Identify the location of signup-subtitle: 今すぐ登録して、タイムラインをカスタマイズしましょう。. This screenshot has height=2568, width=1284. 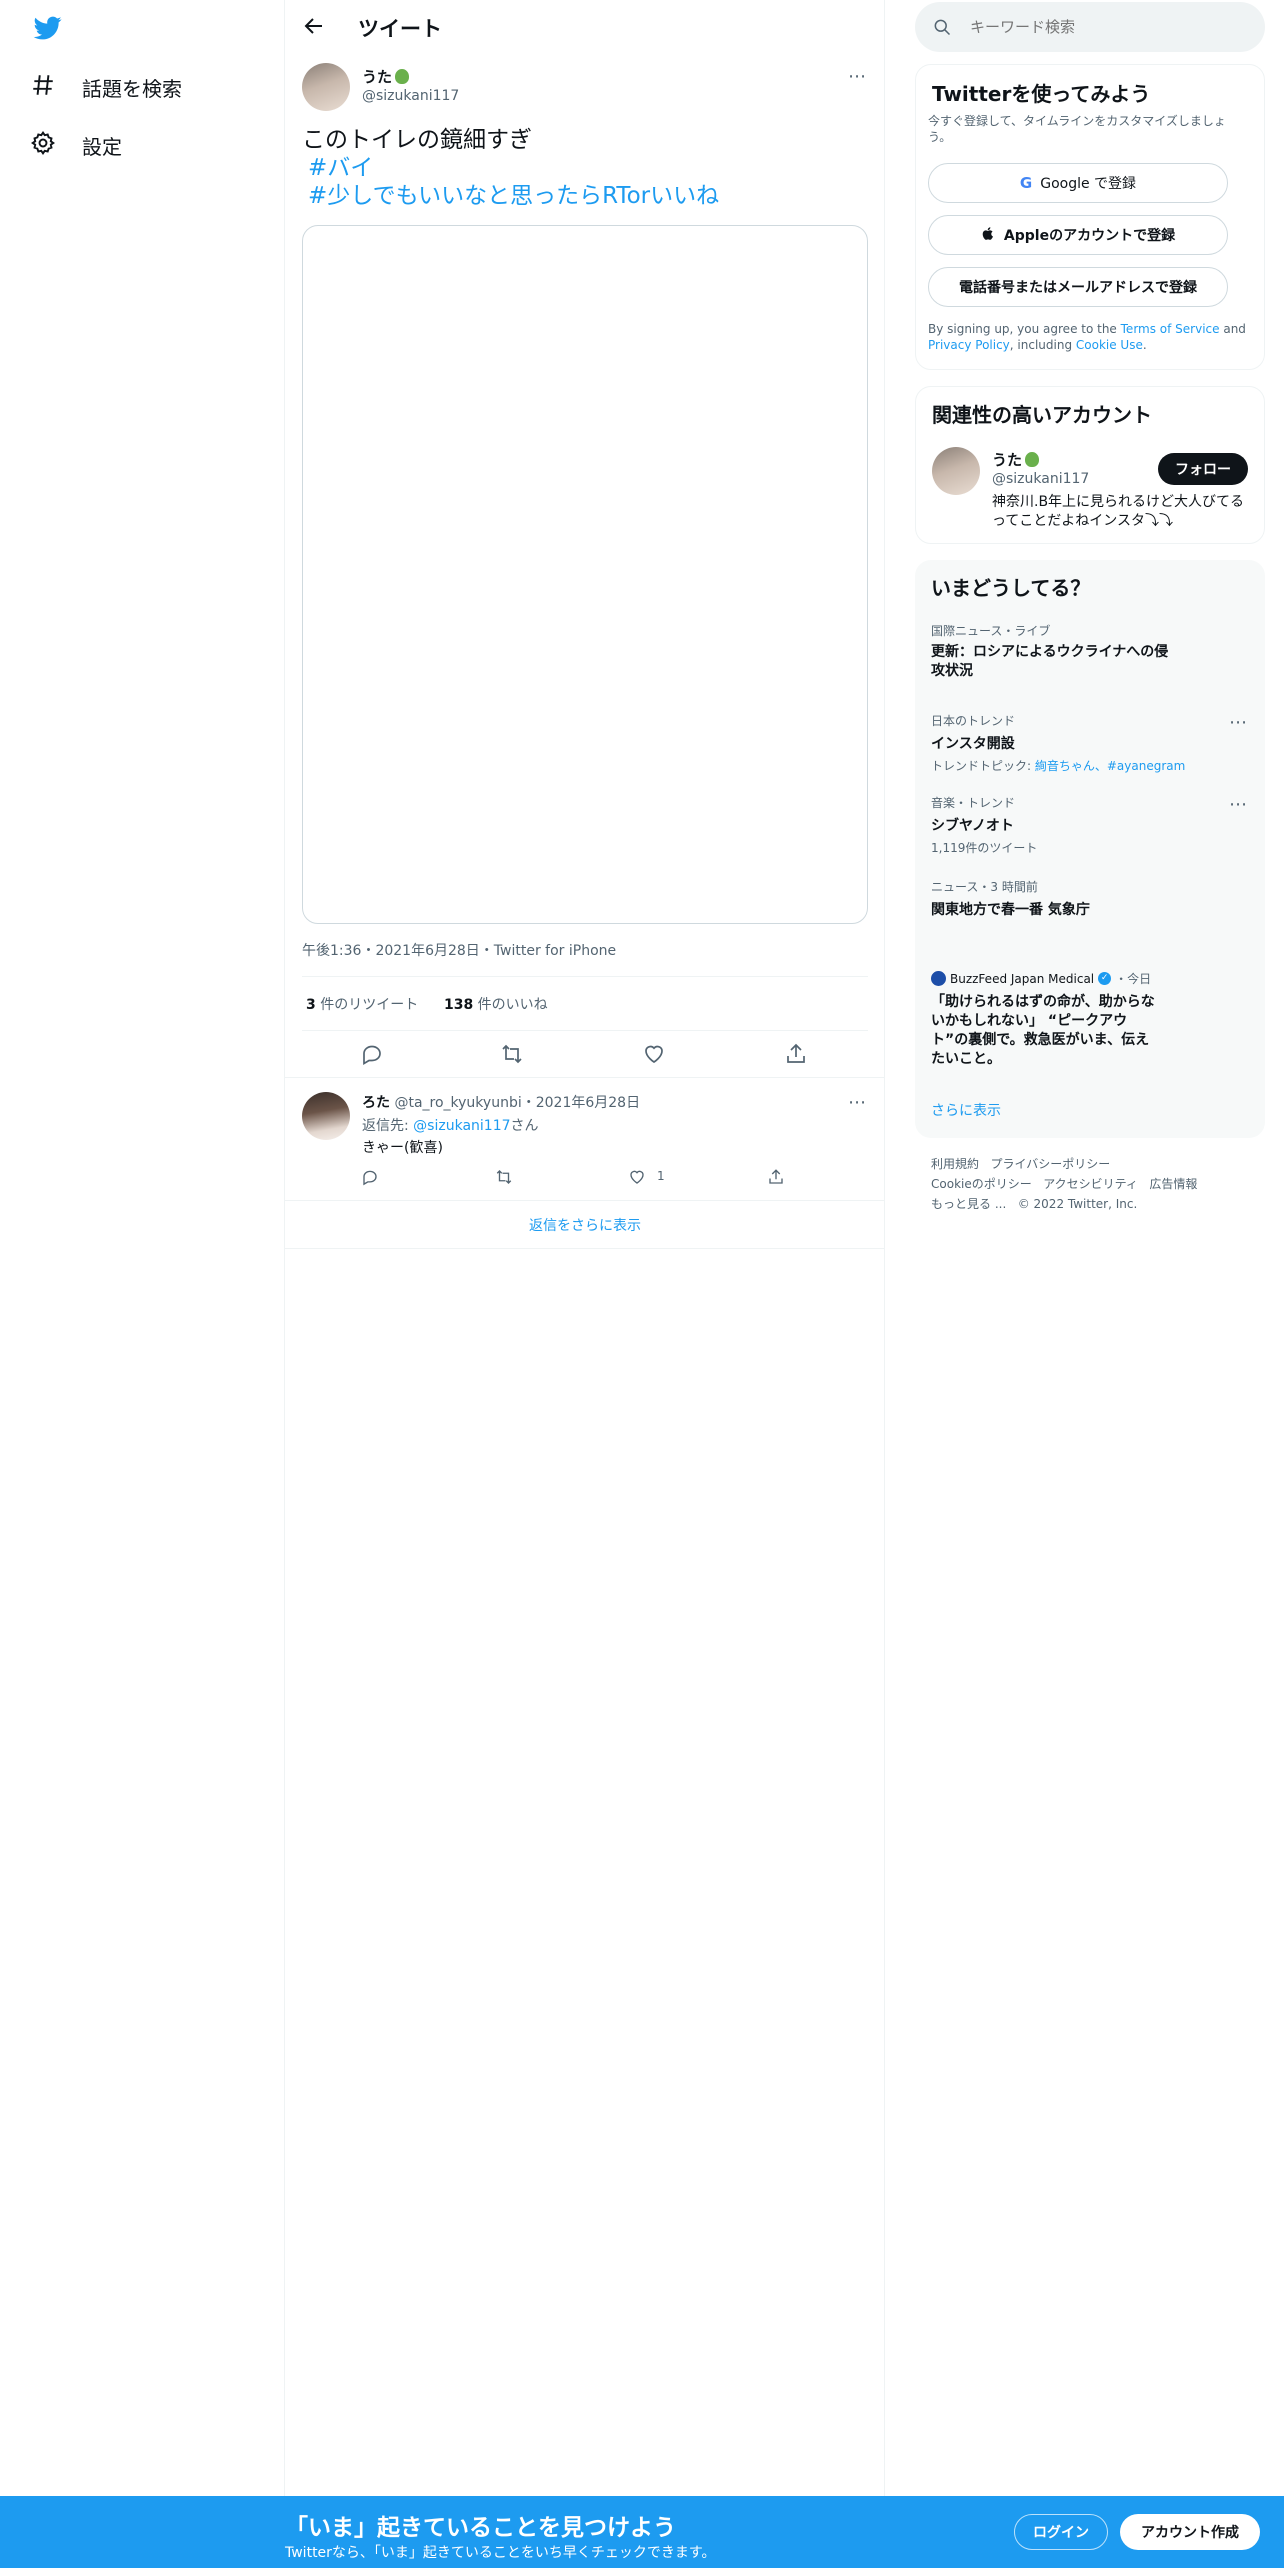
(1077, 129).